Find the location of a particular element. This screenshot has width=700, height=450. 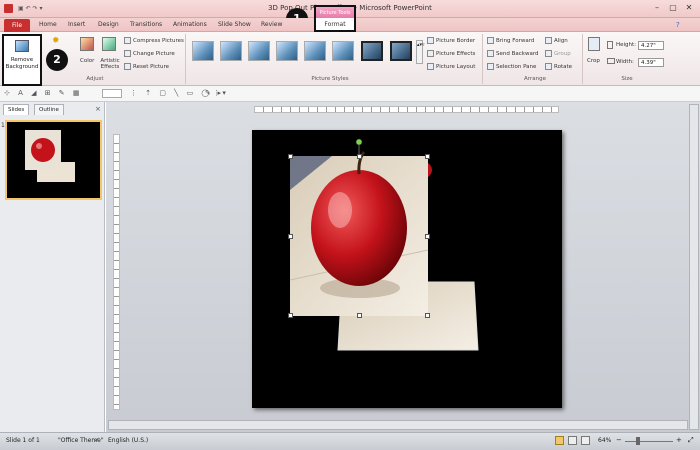

compress-pictures-button: Compress Pictures is located at coordinates (158, 41).